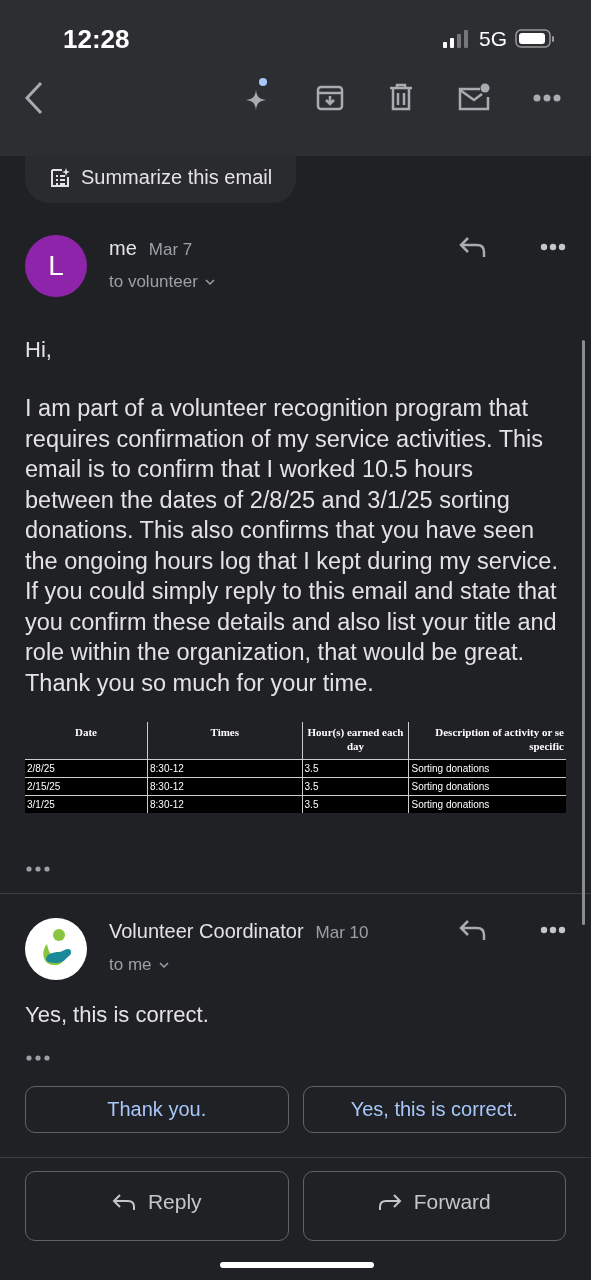 The image size is (591, 1280). Describe the element at coordinates (493, 39) in the screenshot. I see `network-label: 5G` at that location.